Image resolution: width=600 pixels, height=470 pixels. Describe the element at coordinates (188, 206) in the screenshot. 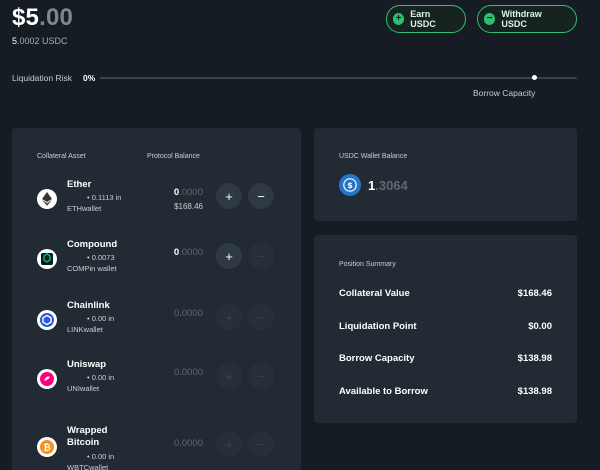

I see `protocol-balance-usd: $168.46` at that location.